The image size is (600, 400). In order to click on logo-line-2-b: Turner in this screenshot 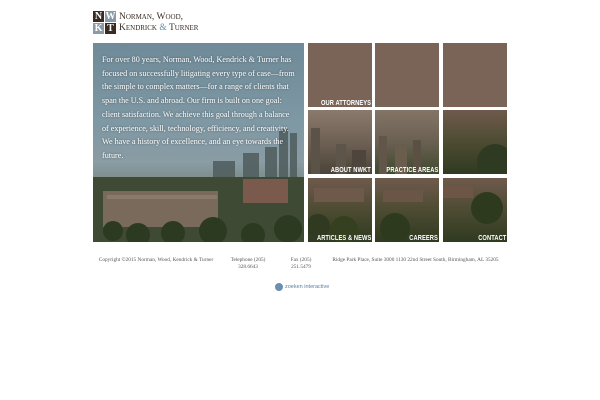, I will do `click(182, 28)`.